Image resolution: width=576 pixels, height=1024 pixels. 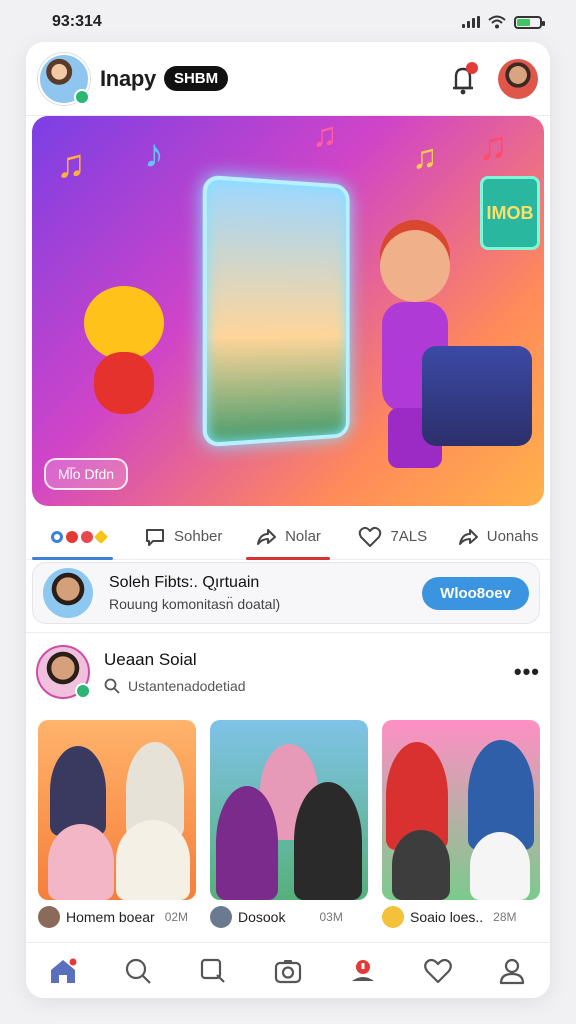 I want to click on nav-search, so click(x=138, y=971).